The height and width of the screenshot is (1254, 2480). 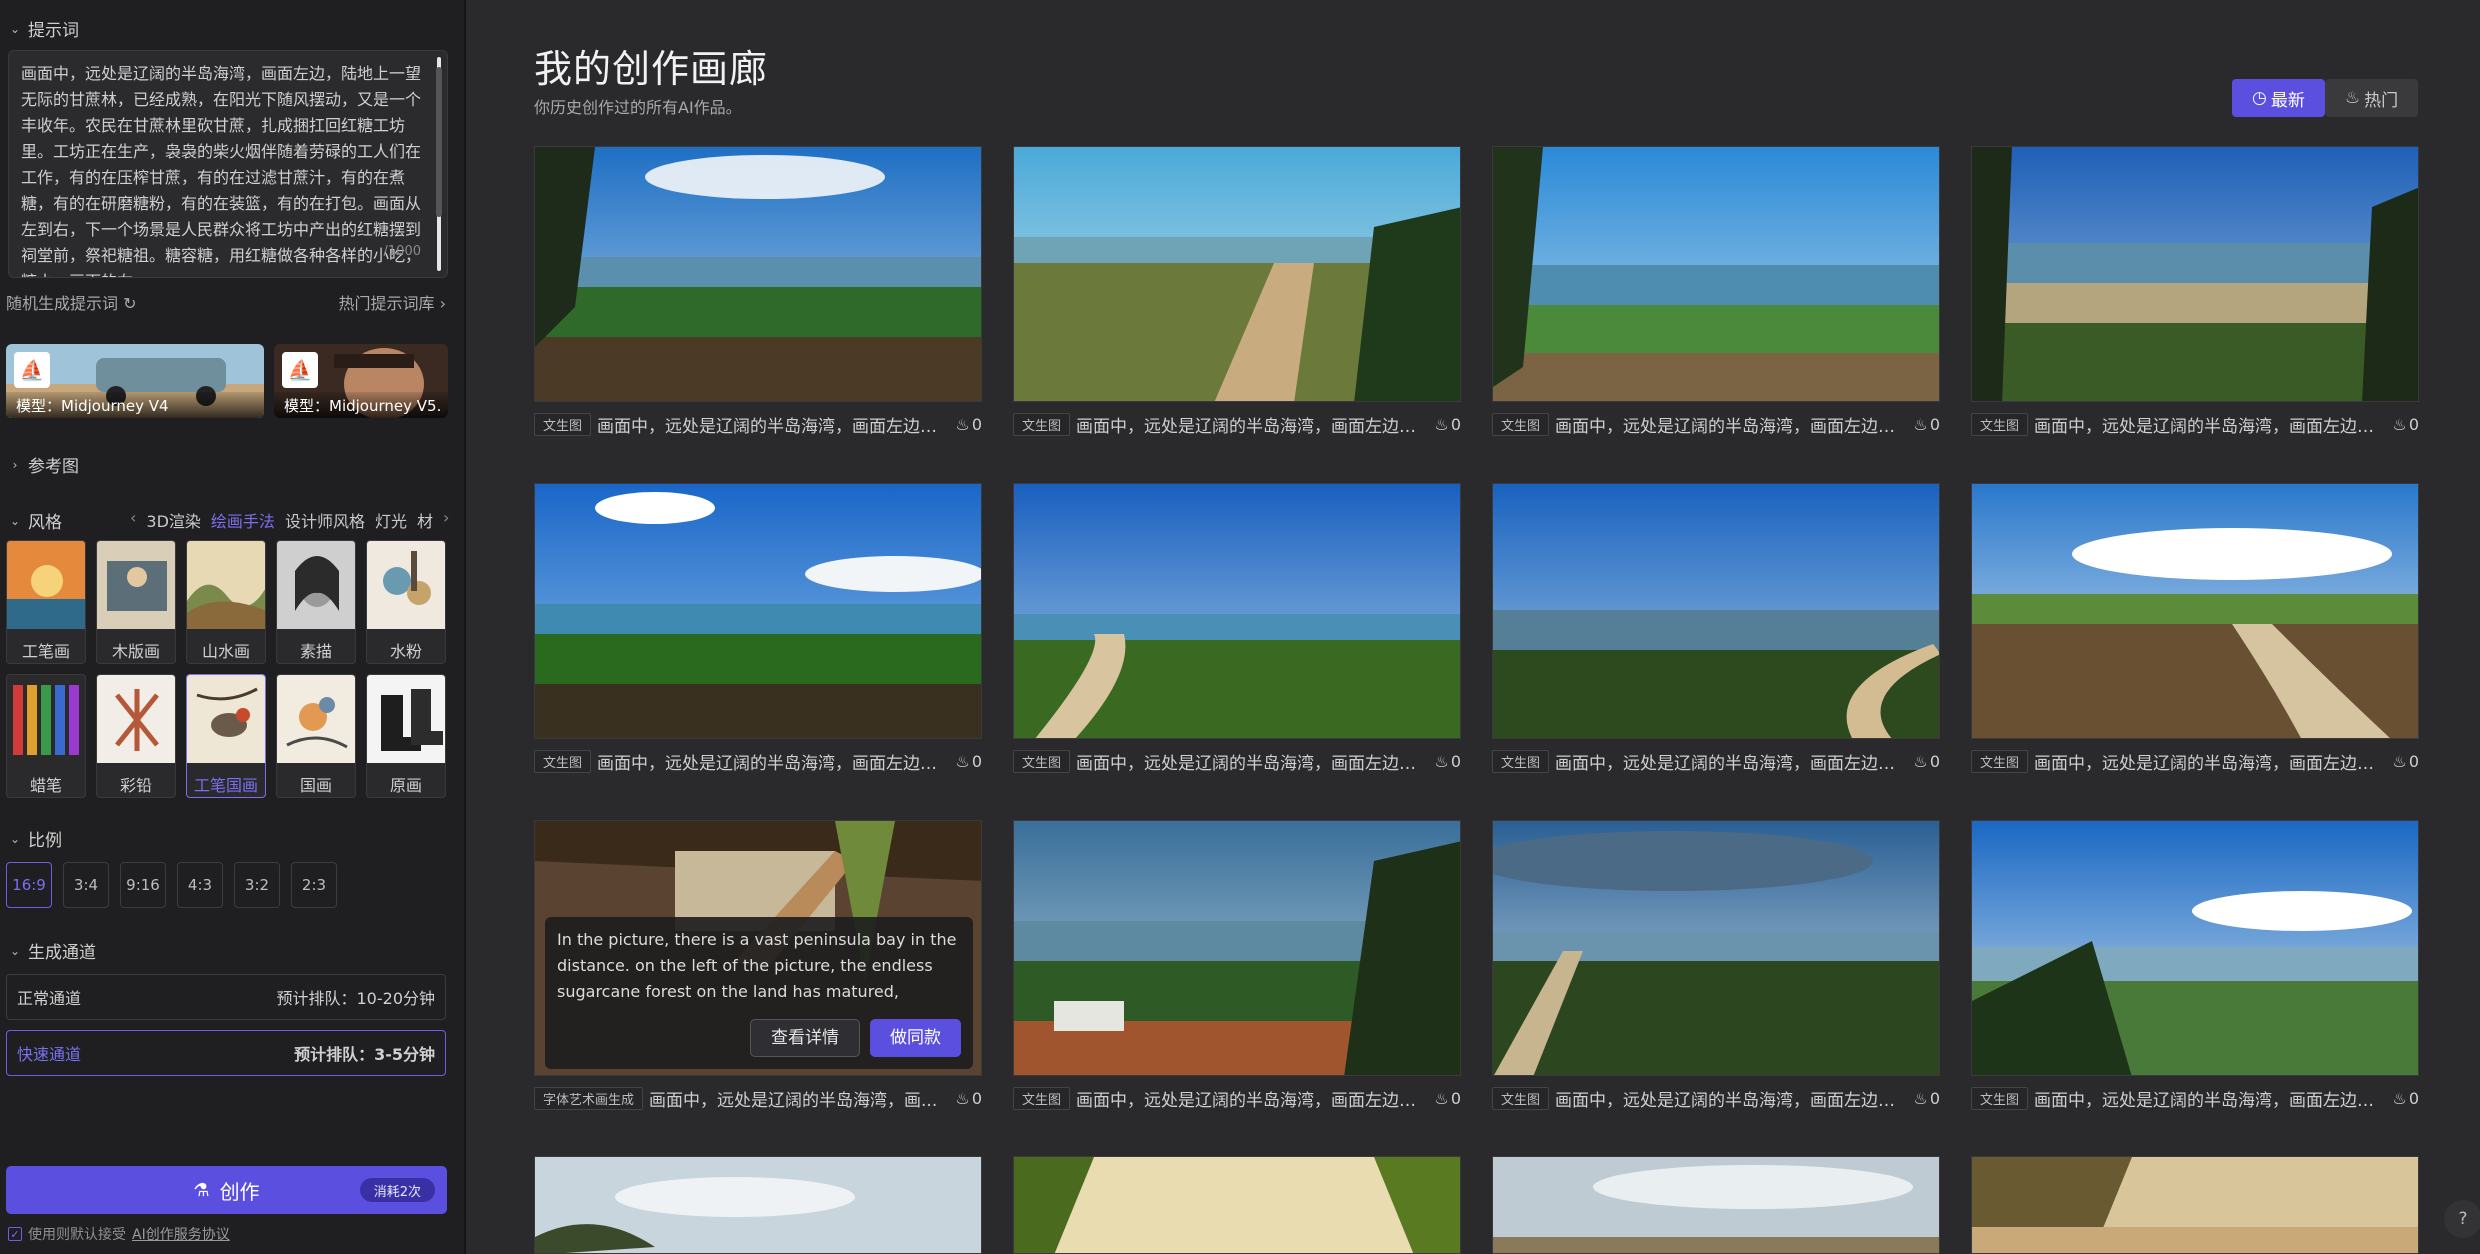 I want to click on style-tabs: ‹ 3D渲染 绘画手法 设计师风格 灯光 材 ›, so click(x=289, y=520).